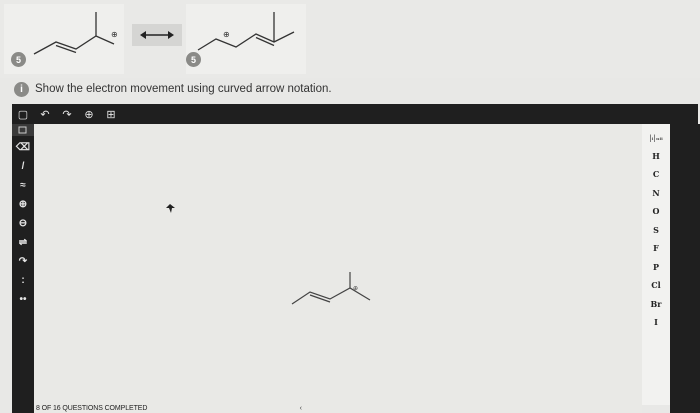  Describe the element at coordinates (64, 39) in the screenshot. I see `resonance-structure-left: ⊕ 5` at that location.